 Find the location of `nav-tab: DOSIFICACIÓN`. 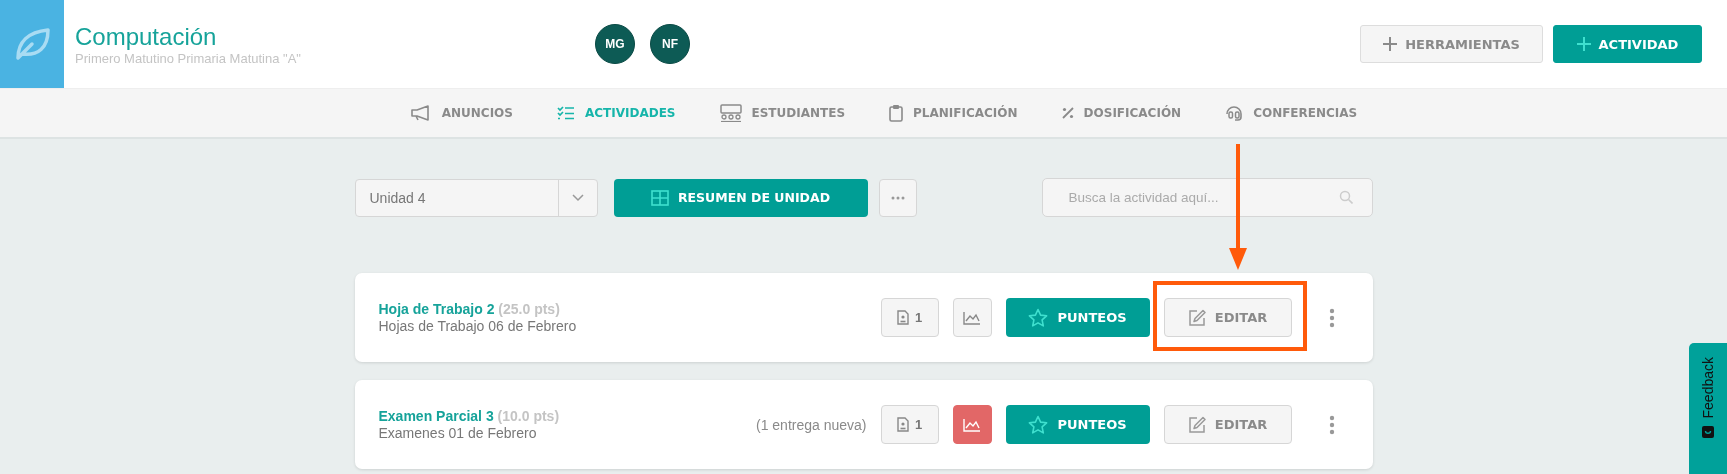

nav-tab: DOSIFICACIÓN is located at coordinates (1121, 113).